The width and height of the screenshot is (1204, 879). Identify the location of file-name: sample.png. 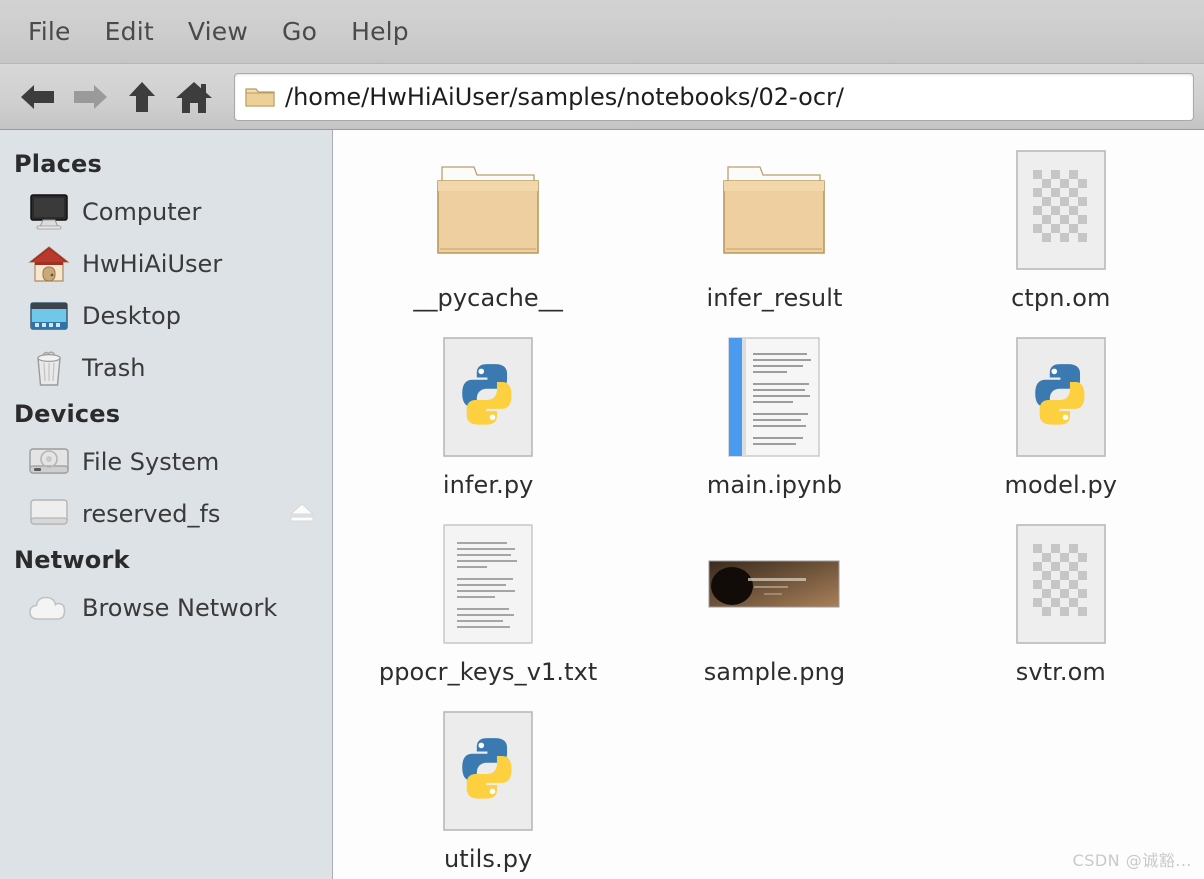
(774, 672).